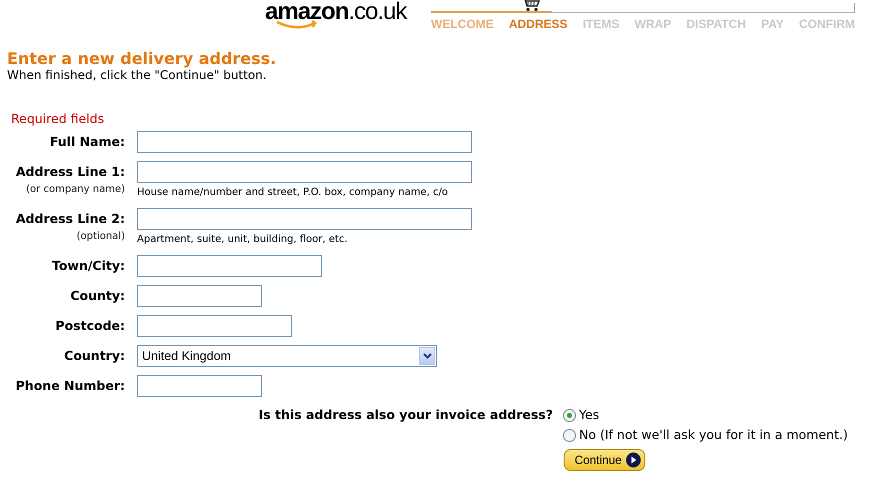  What do you see at coordinates (297, 25) in the screenshot?
I see `smile-icon` at bounding box center [297, 25].